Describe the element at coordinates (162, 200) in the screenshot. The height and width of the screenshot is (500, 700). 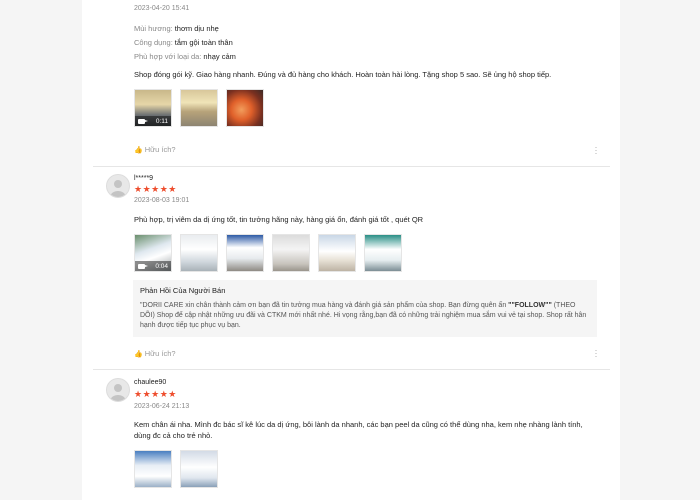
I see `review-date: 2023-08-03 19:01` at that location.